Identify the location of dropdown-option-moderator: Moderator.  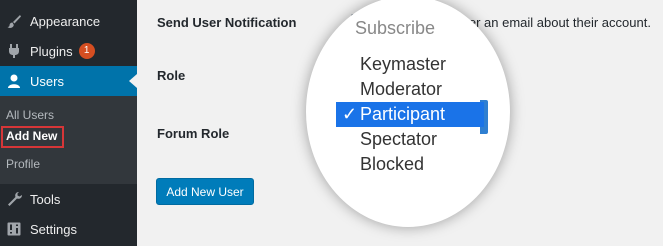
(410, 89).